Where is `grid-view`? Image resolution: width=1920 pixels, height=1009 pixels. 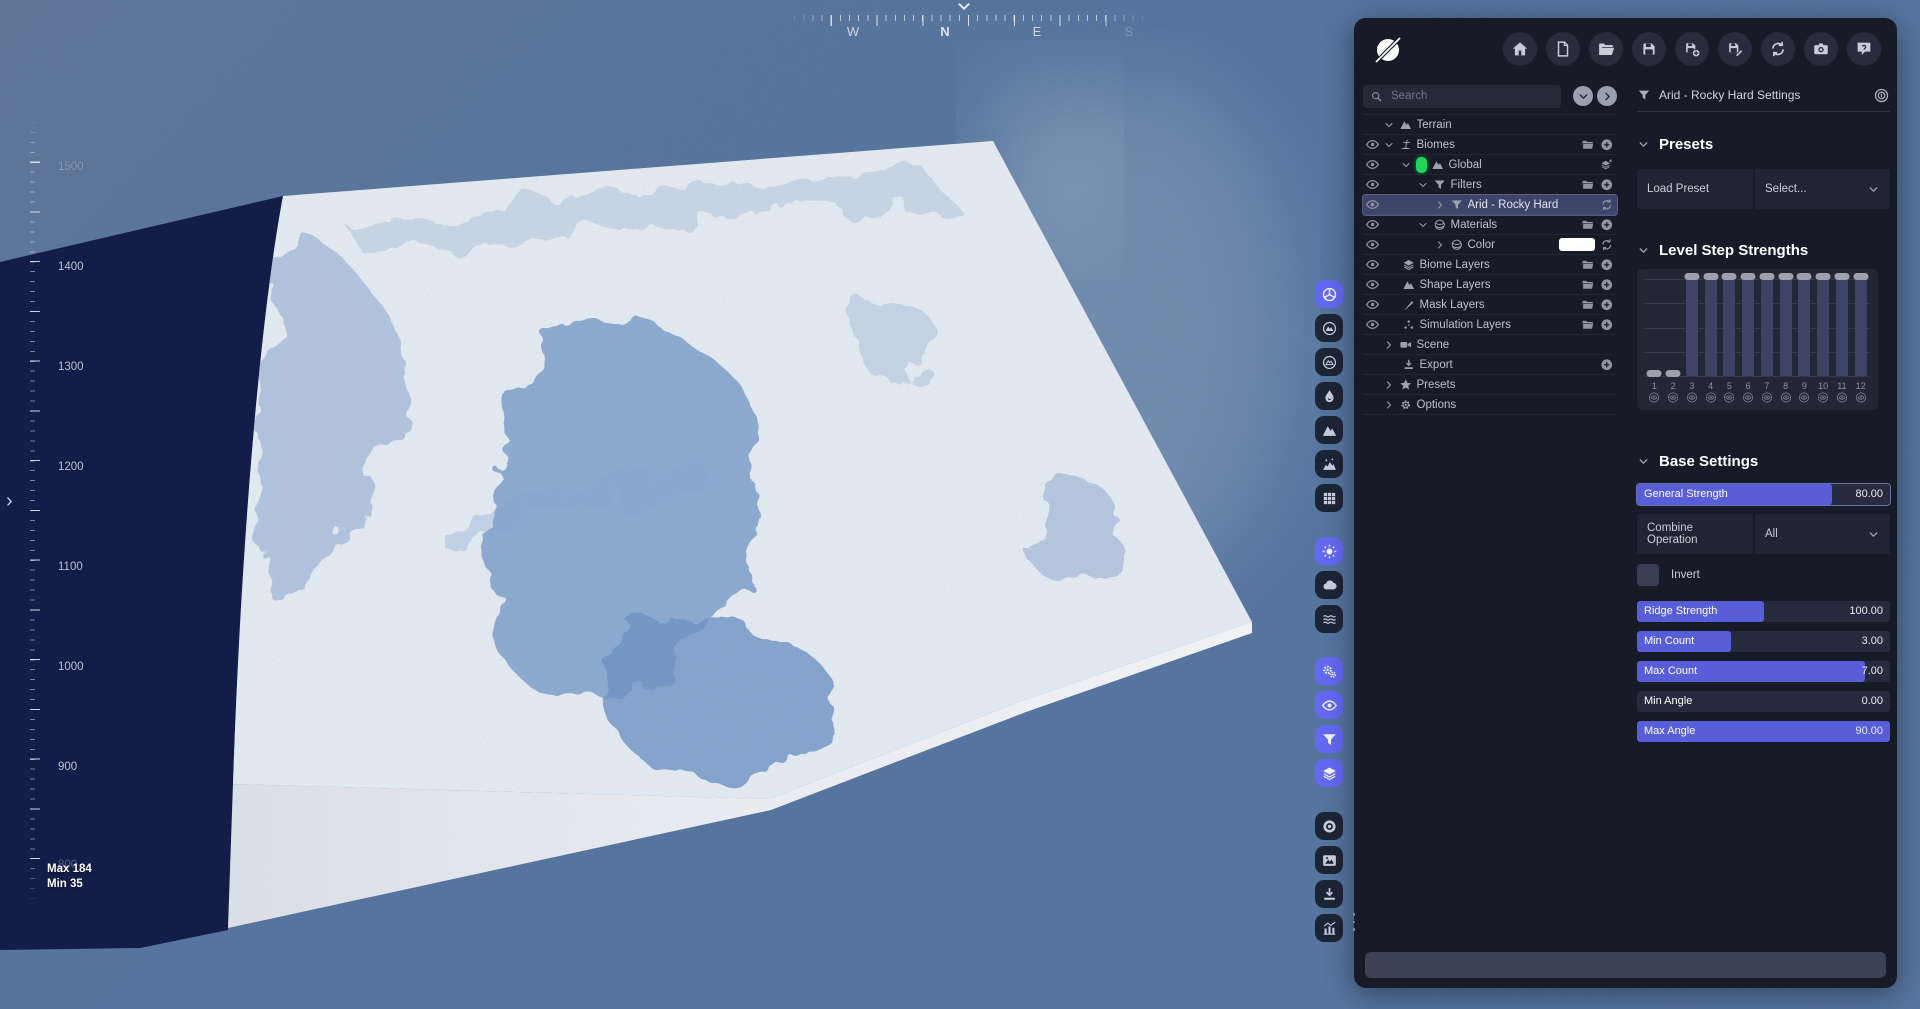
grid-view is located at coordinates (1329, 498).